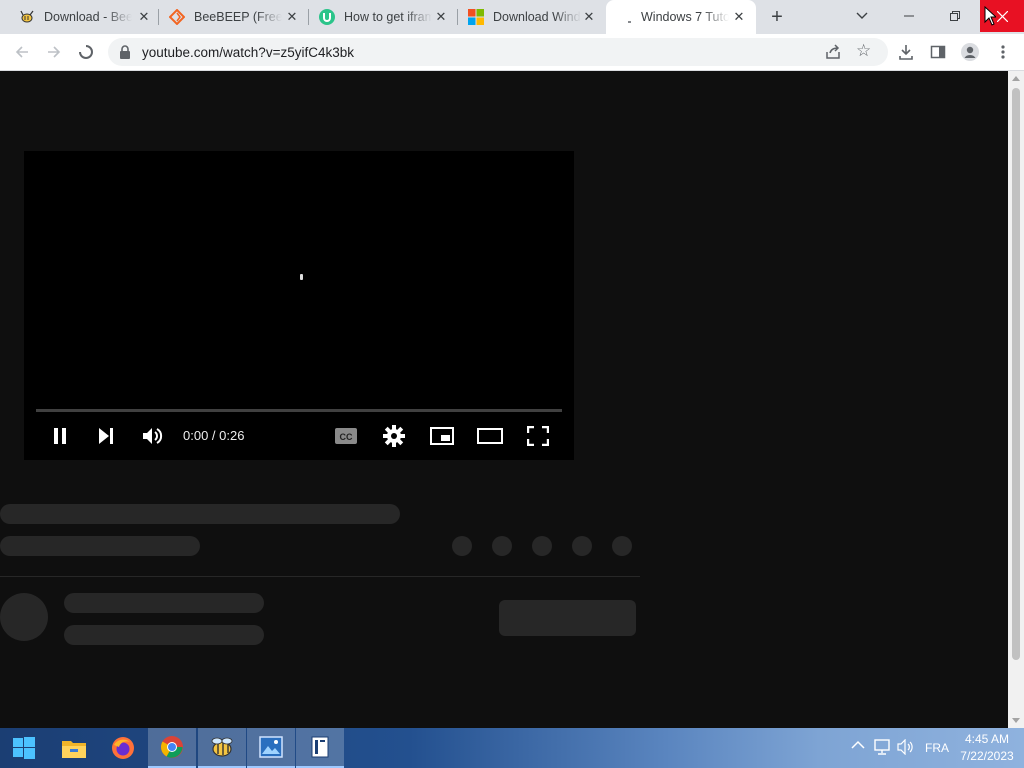  Describe the element at coordinates (200, 514) in the screenshot. I see `title-skeleton` at that location.